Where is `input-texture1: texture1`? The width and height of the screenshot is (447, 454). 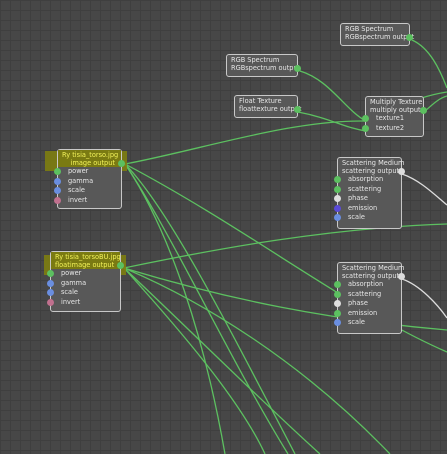
input-texture1: texture1 is located at coordinates (392, 118).